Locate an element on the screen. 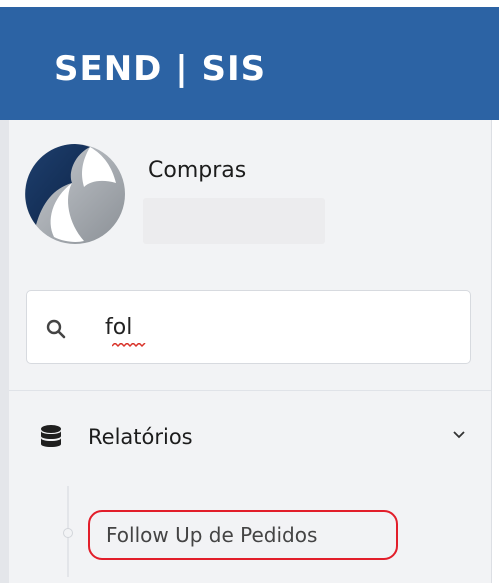 The height and width of the screenshot is (583, 499). sidebar-bottom is located at coordinates (250, 580).